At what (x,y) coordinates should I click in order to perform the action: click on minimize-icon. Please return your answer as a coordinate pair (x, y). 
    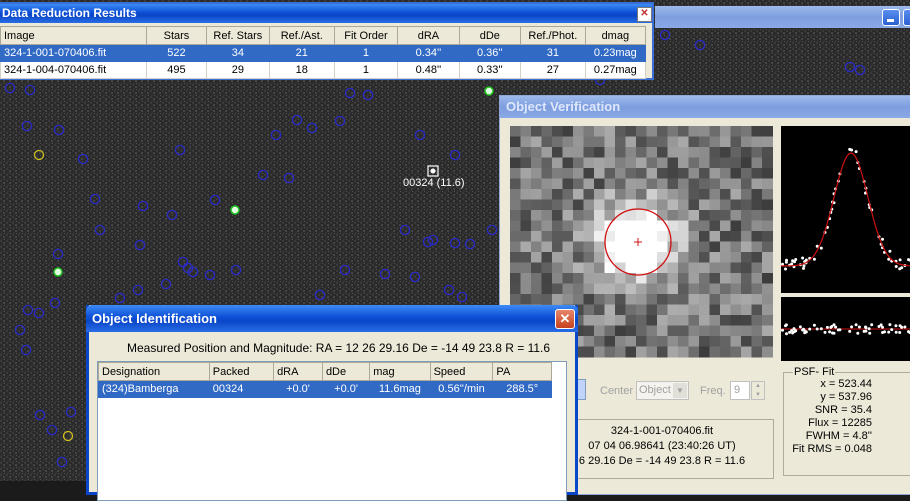
    Looking at the image, I should click on (890, 20).